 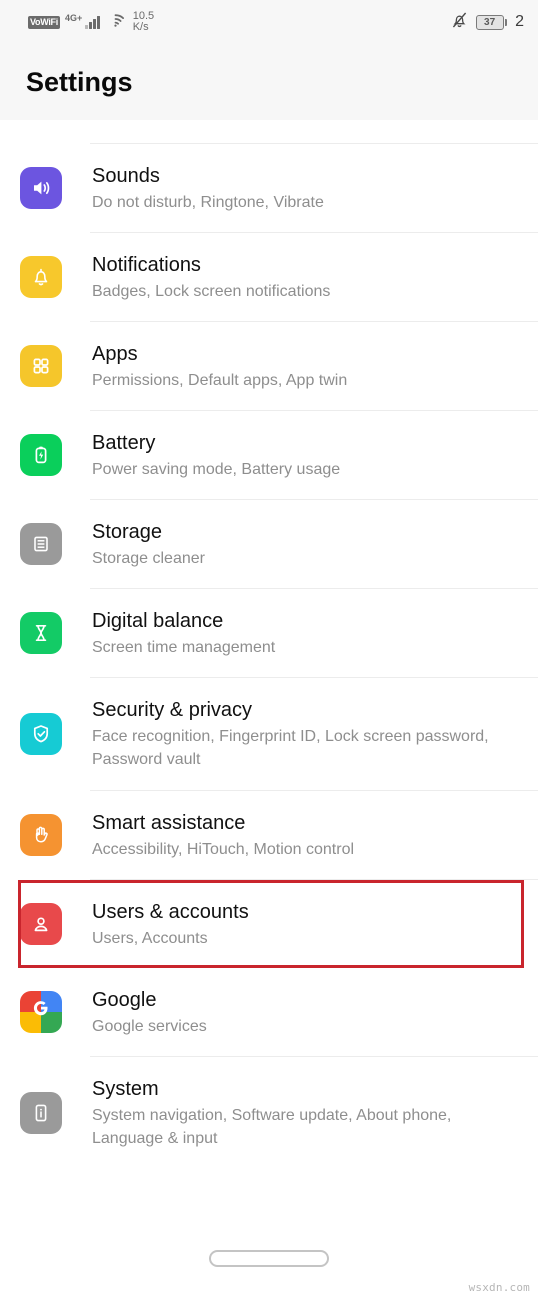 I want to click on row-title: System, so click(x=125, y=1089).